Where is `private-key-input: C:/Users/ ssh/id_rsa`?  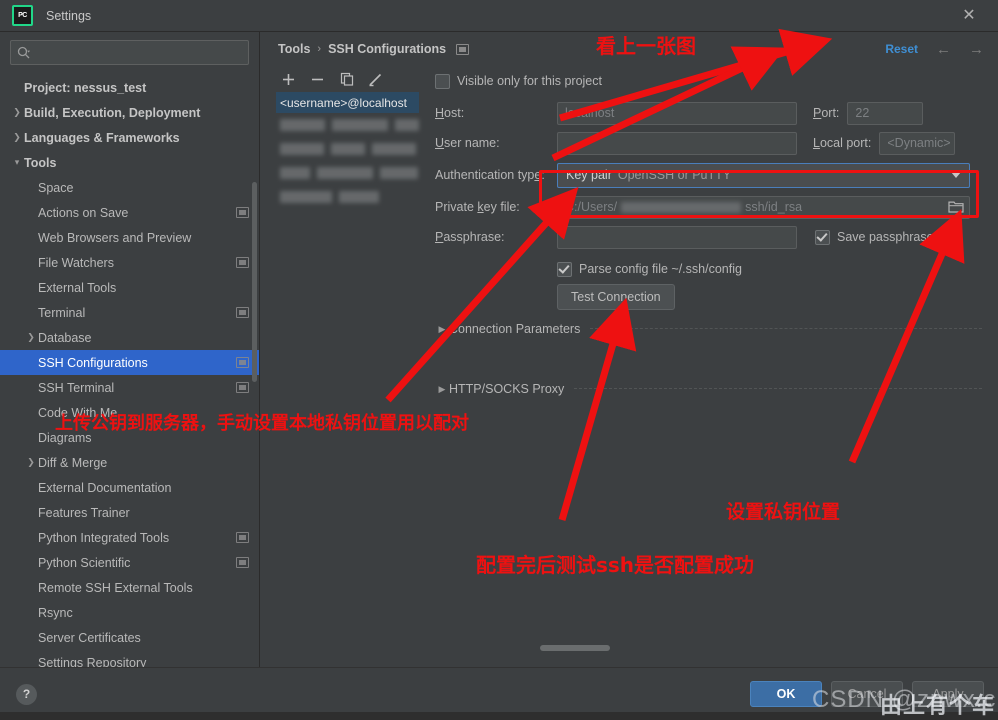 private-key-input: C:/Users/ ssh/id_rsa is located at coordinates (763, 207).